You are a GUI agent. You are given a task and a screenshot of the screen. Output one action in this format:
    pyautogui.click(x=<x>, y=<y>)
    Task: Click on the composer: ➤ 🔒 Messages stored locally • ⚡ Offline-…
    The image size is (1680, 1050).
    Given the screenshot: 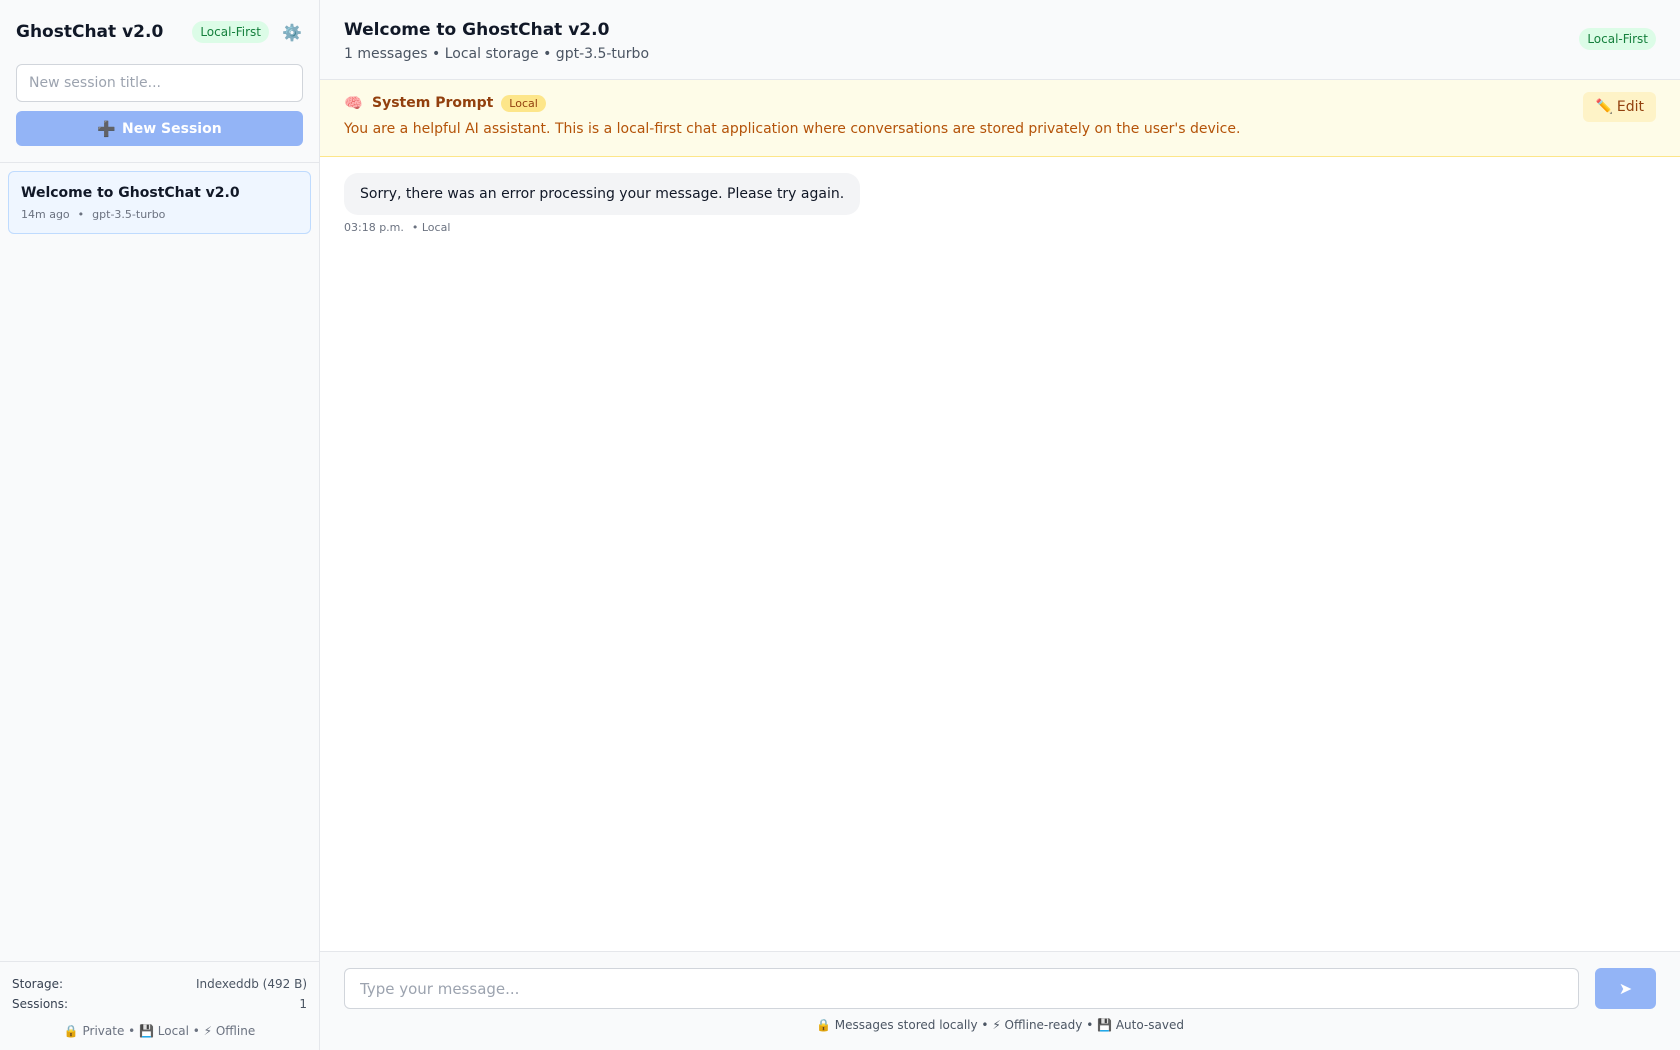 What is the action you would take?
    pyautogui.click(x=1000, y=1000)
    